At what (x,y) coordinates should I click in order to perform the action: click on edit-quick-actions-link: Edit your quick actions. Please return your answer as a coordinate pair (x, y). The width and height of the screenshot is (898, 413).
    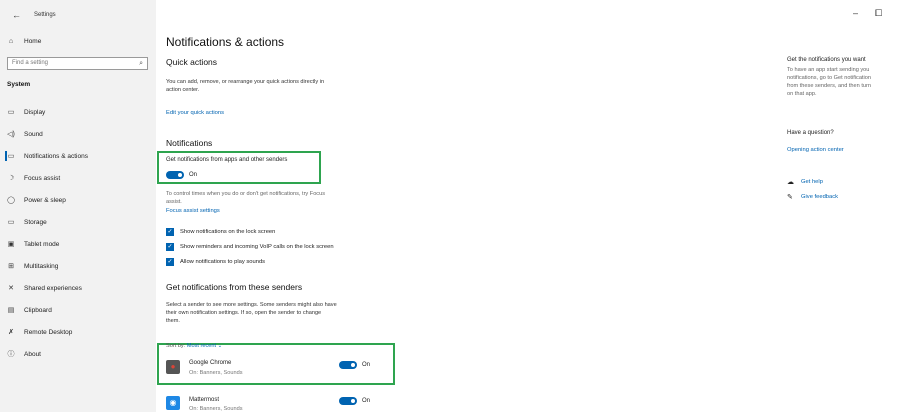
    Looking at the image, I should click on (195, 113).